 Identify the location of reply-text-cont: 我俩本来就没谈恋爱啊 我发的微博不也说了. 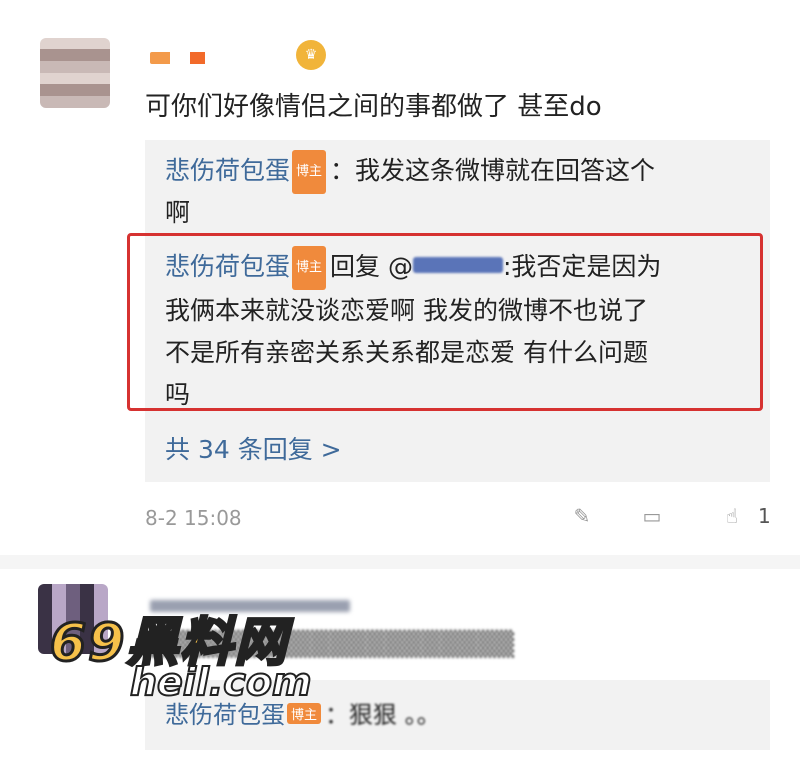
(406, 310).